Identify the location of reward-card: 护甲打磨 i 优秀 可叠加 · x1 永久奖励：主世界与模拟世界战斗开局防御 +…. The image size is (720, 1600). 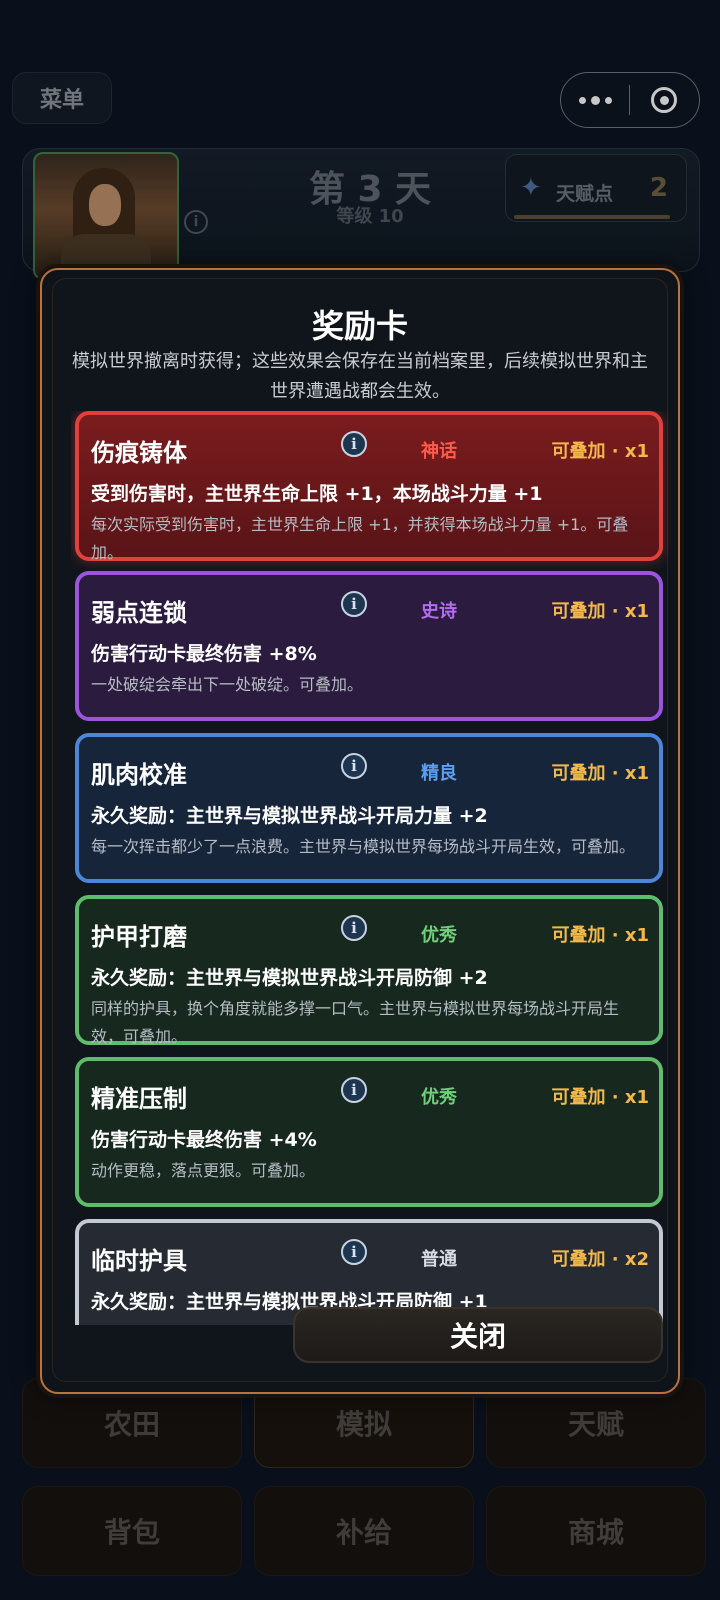
(369, 970).